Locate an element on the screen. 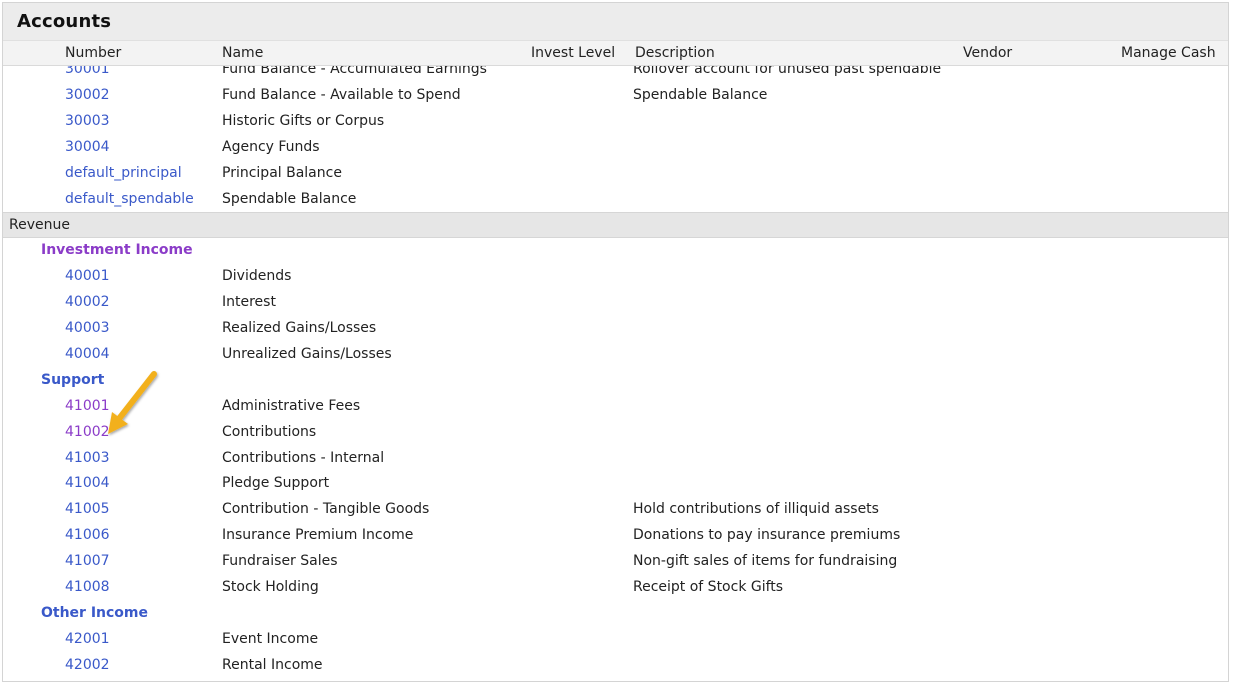 Image resolution: width=1233 pixels, height=684 pixels. page-title: Accounts is located at coordinates (64, 21).